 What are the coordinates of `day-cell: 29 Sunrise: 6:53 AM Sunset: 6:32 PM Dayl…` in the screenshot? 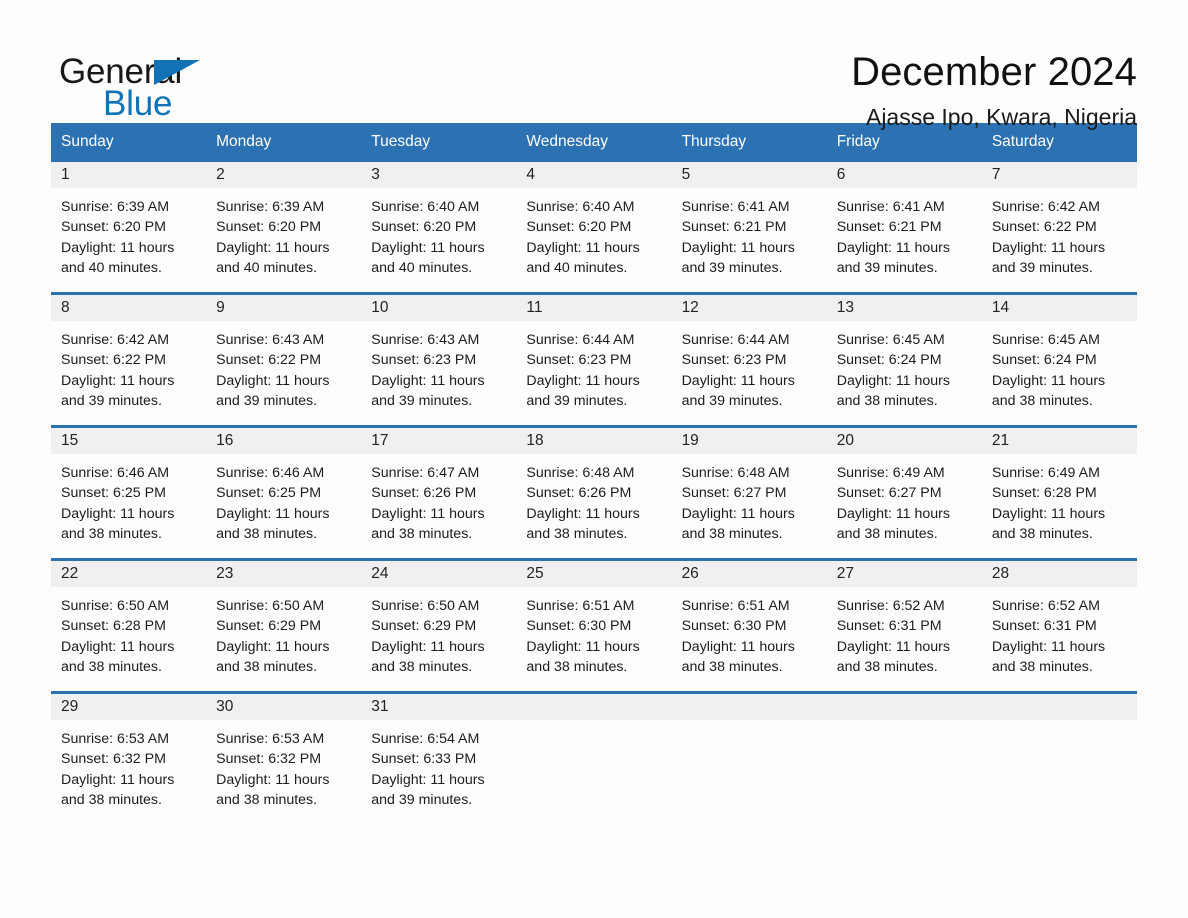 It's located at (129, 757).